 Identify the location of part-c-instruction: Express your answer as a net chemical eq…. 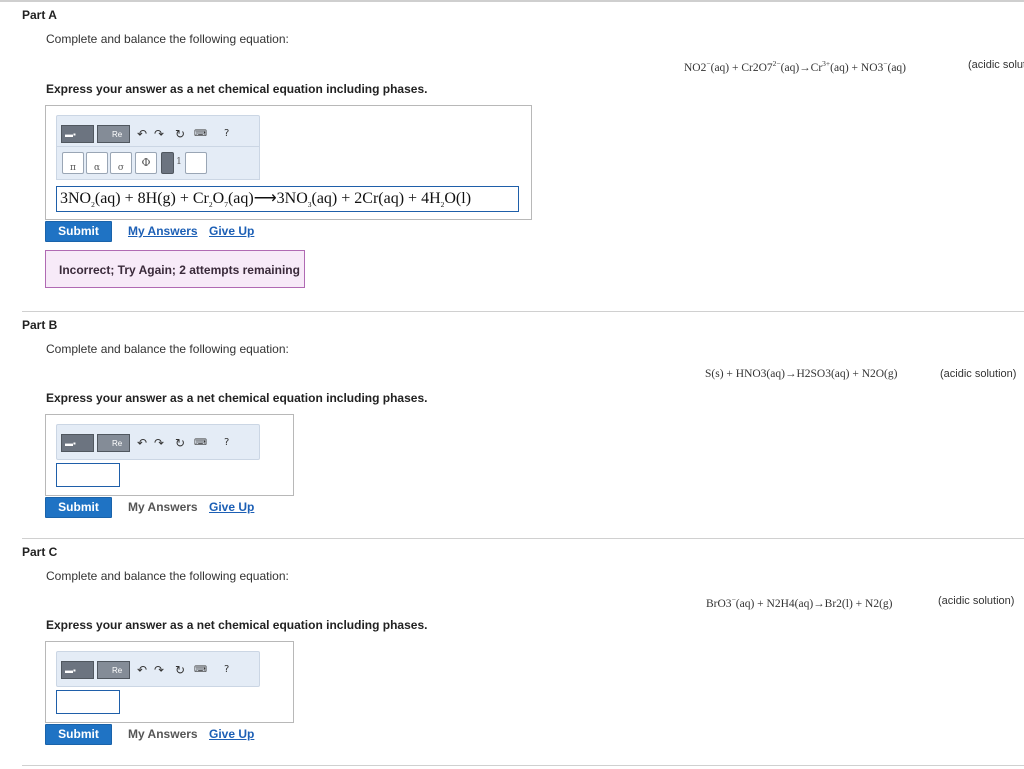
(237, 625).